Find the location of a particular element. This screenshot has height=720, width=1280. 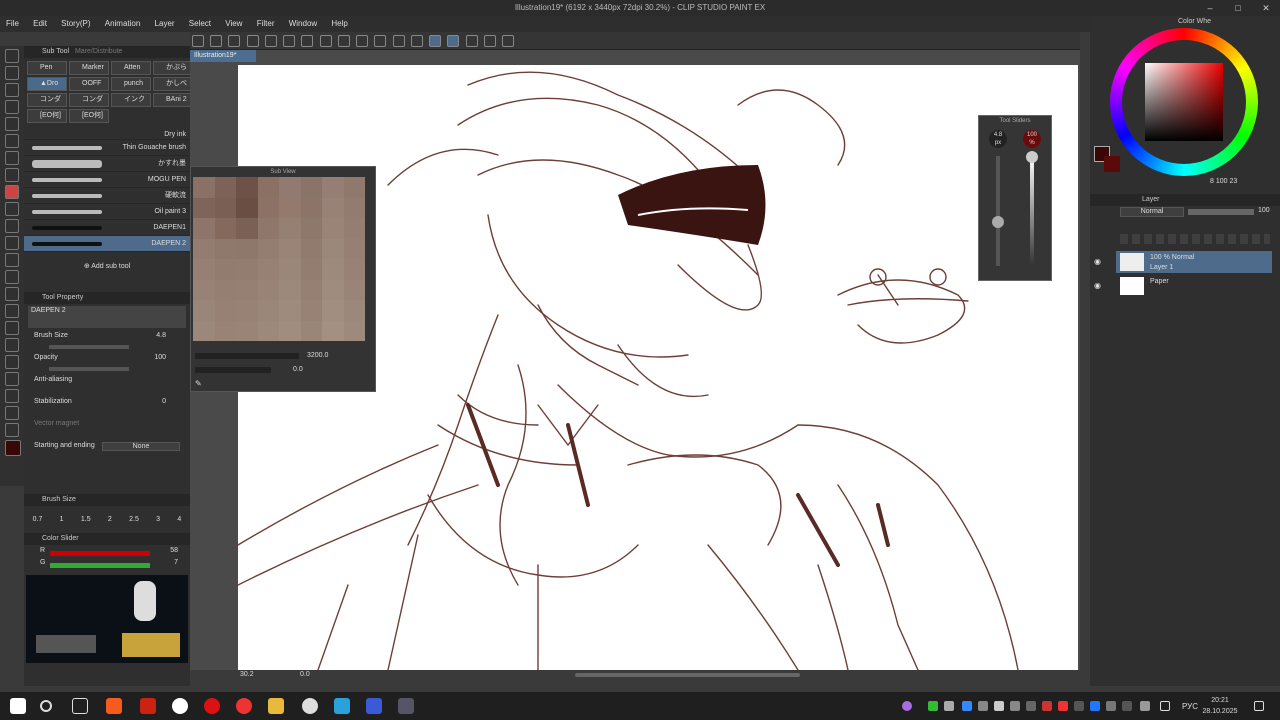

snap-special-ruler-icon is located at coordinates (453, 41).